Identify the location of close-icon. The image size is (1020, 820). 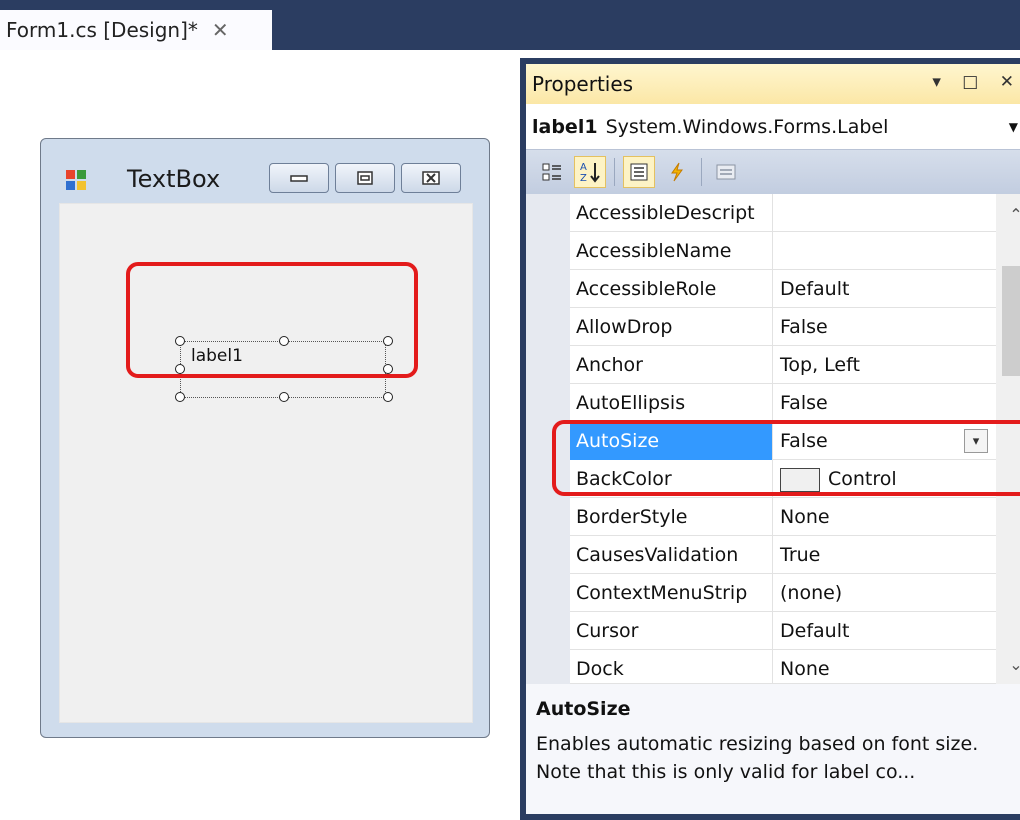
(431, 178).